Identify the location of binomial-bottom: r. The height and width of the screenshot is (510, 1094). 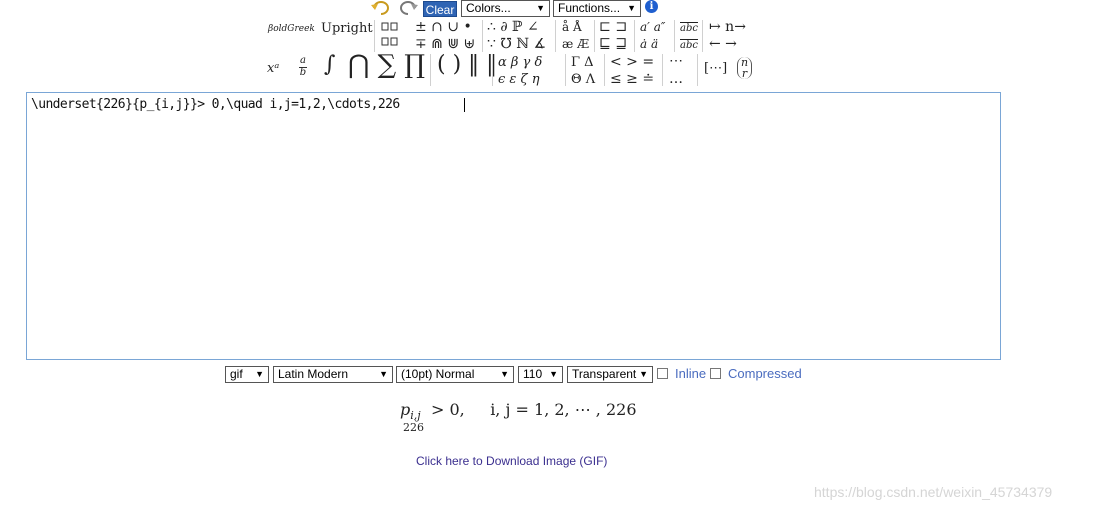
(744, 73).